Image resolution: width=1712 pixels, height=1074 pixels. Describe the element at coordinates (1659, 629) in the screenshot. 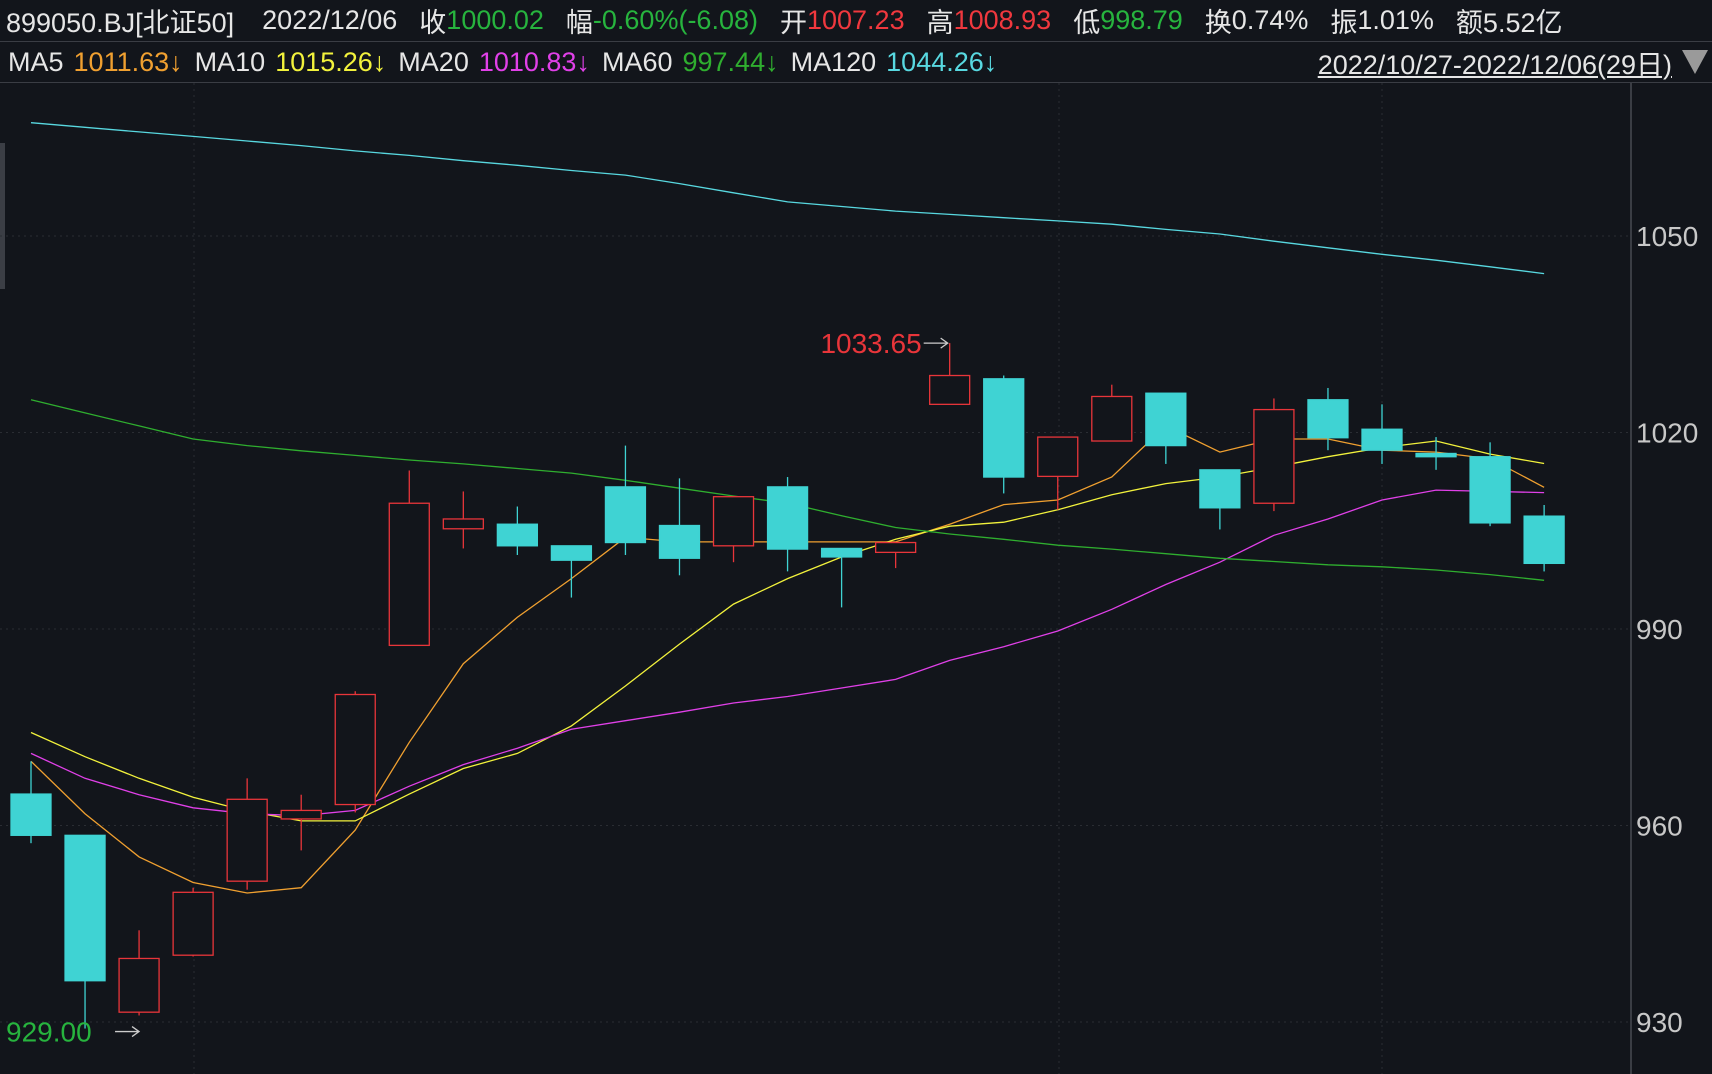

I see `y-tick-label: 990` at that location.